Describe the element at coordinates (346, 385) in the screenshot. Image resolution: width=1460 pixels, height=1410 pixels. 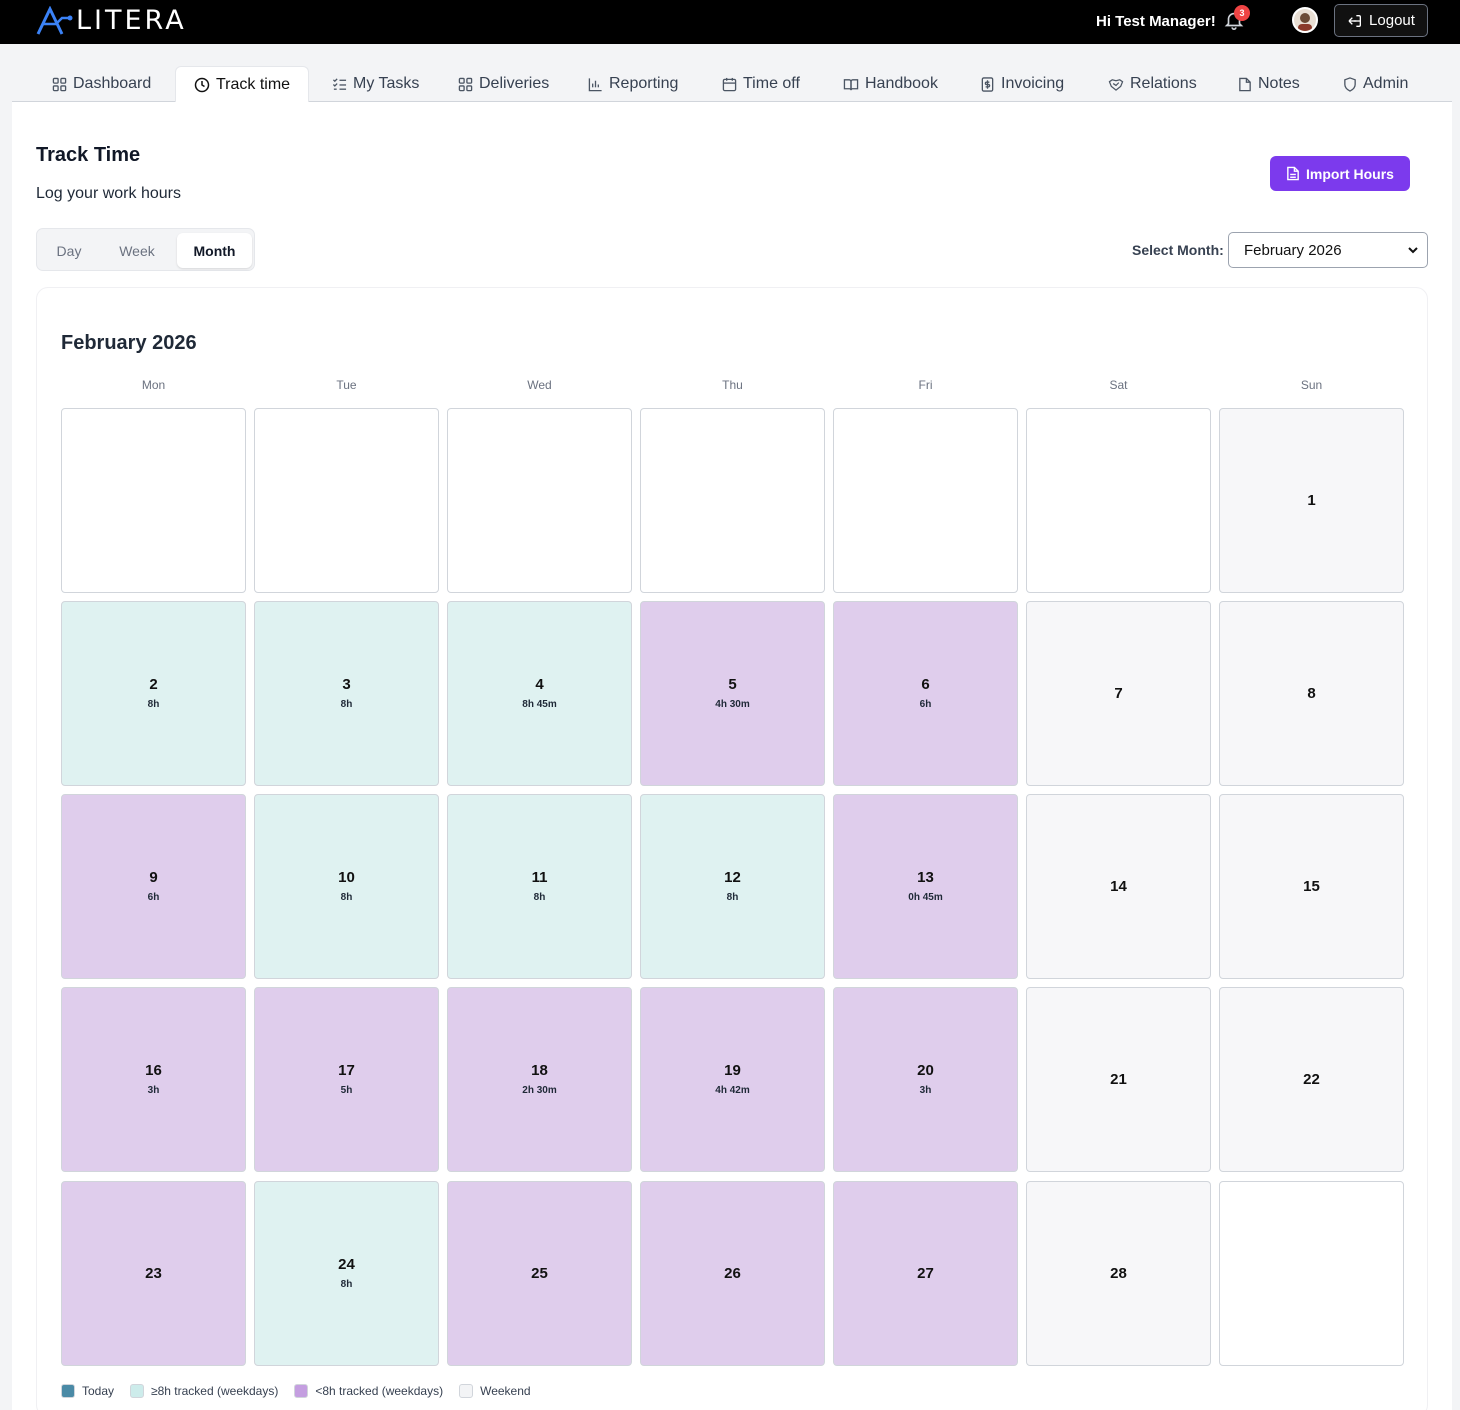
I see `weekday-label: Tue` at that location.